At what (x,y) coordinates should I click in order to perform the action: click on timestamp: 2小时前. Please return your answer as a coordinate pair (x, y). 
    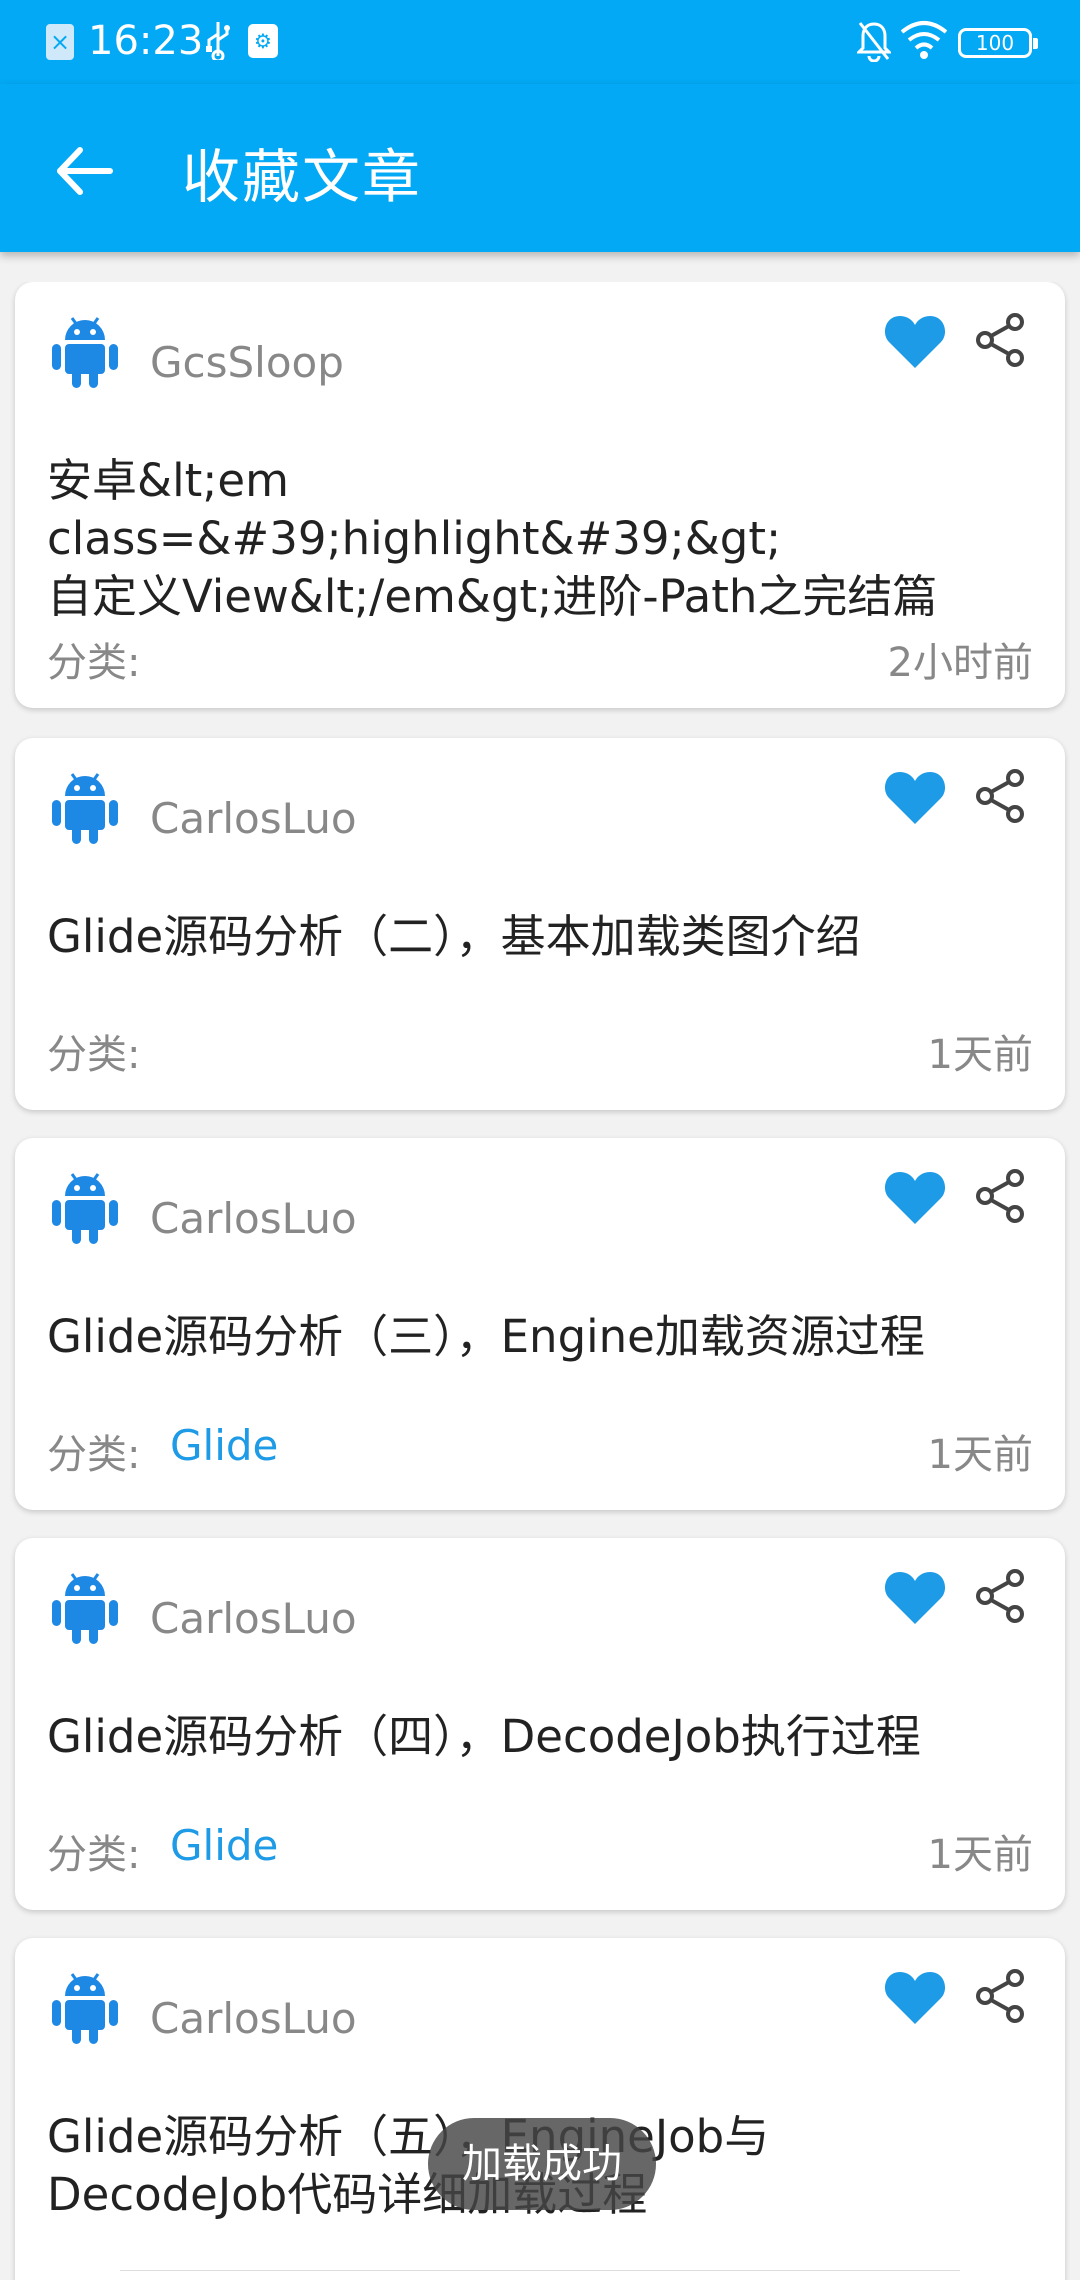
    Looking at the image, I should click on (960, 663).